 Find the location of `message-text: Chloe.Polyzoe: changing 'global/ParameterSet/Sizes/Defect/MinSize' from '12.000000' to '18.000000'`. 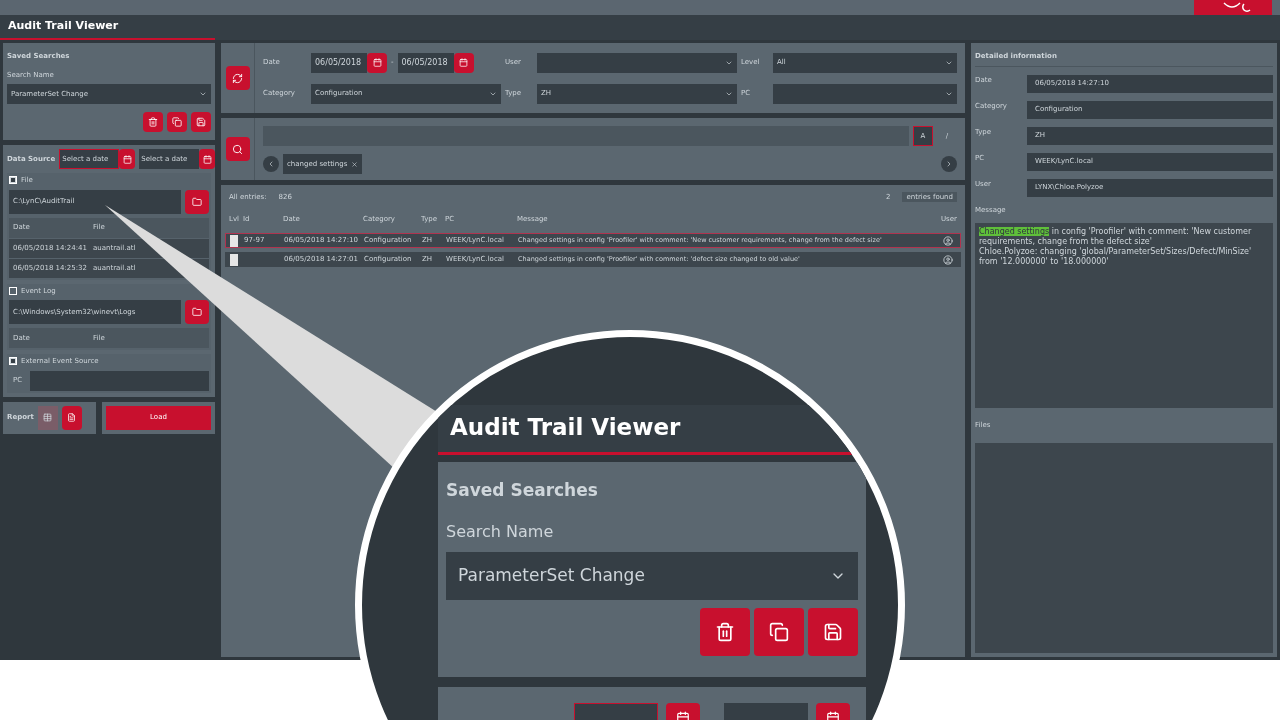

message-text: Chloe.Polyzoe: changing 'global/ParameterSet/Sizes/Defect/MinSize' from '12.000000' to '18.000000' is located at coordinates (1116, 257).